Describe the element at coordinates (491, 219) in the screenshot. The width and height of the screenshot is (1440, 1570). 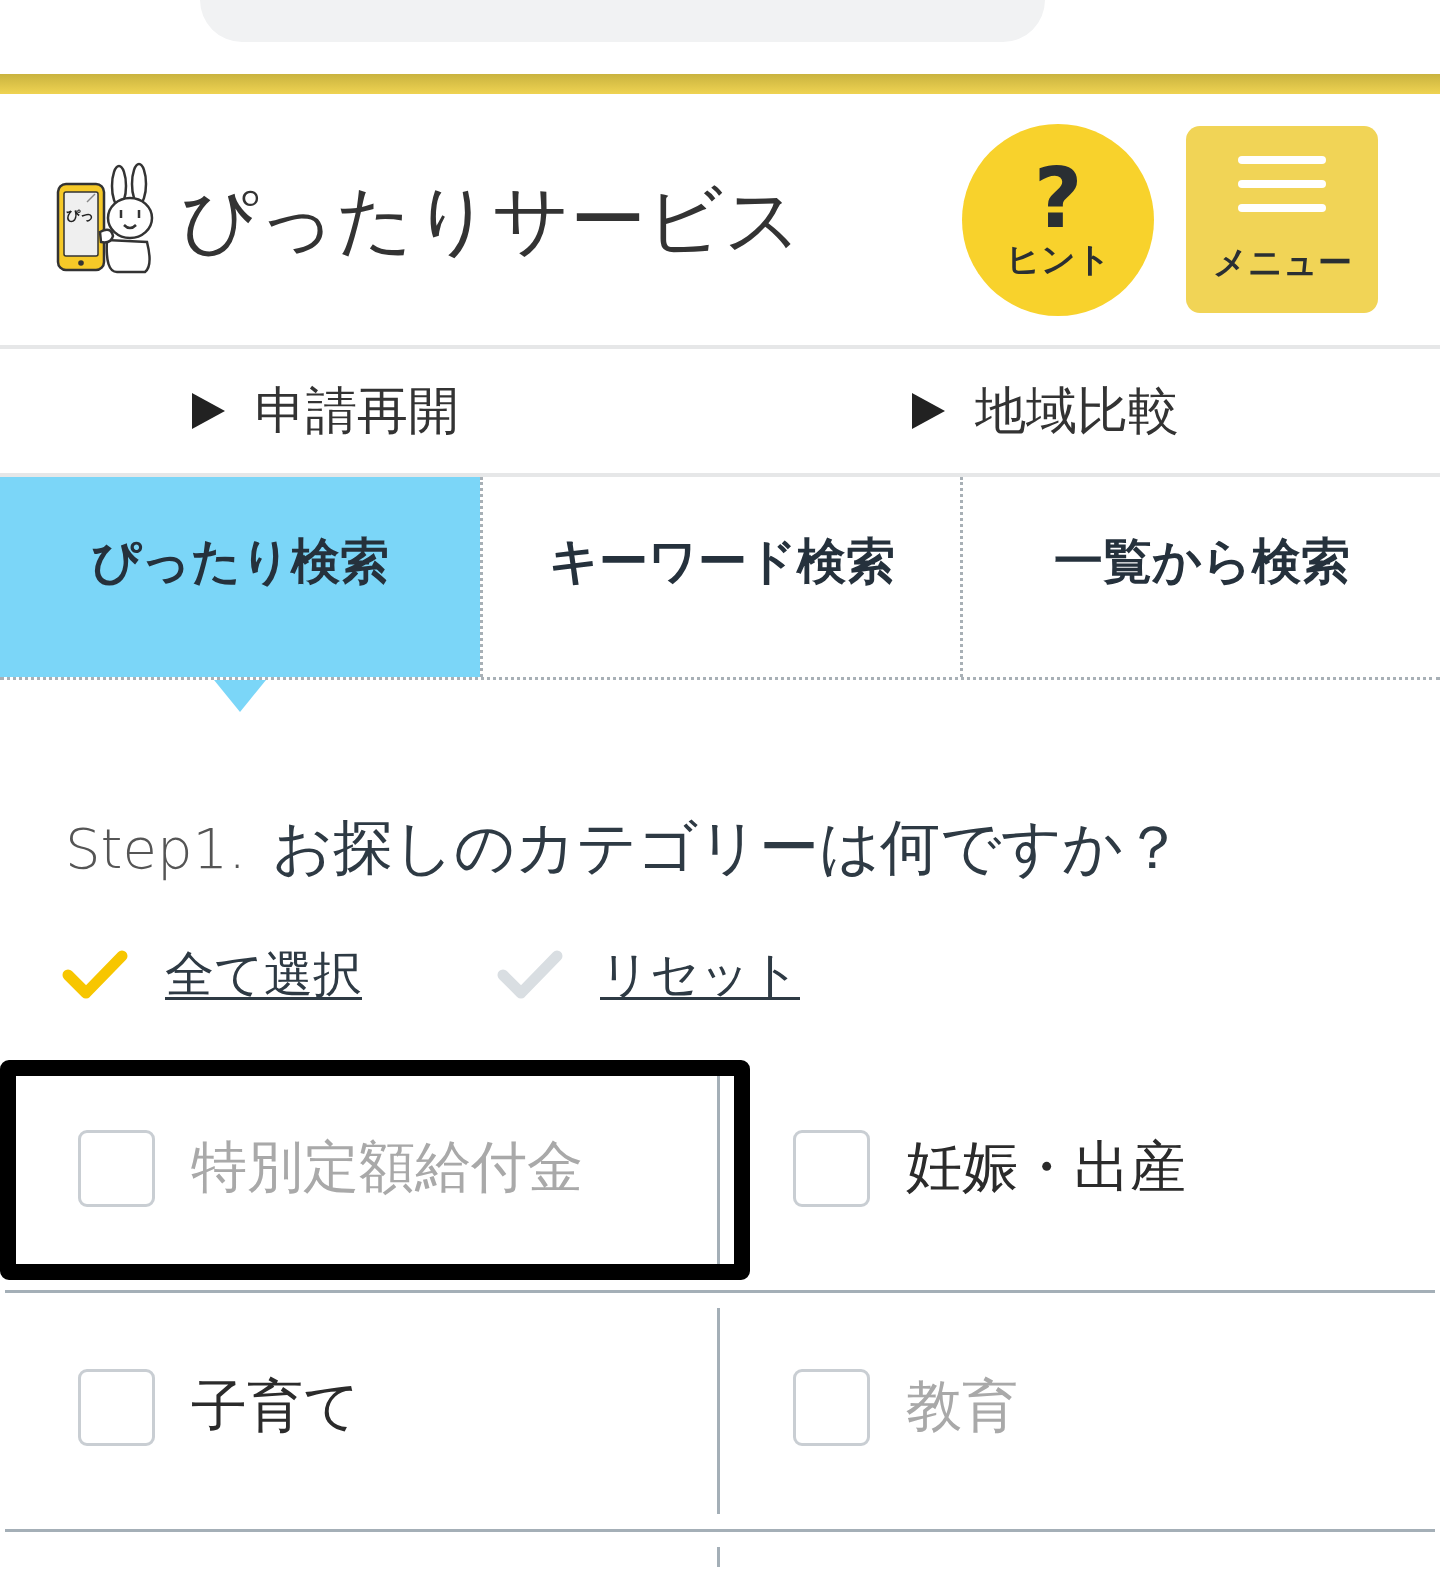
I see `service-title: ぴったりサービス` at that location.